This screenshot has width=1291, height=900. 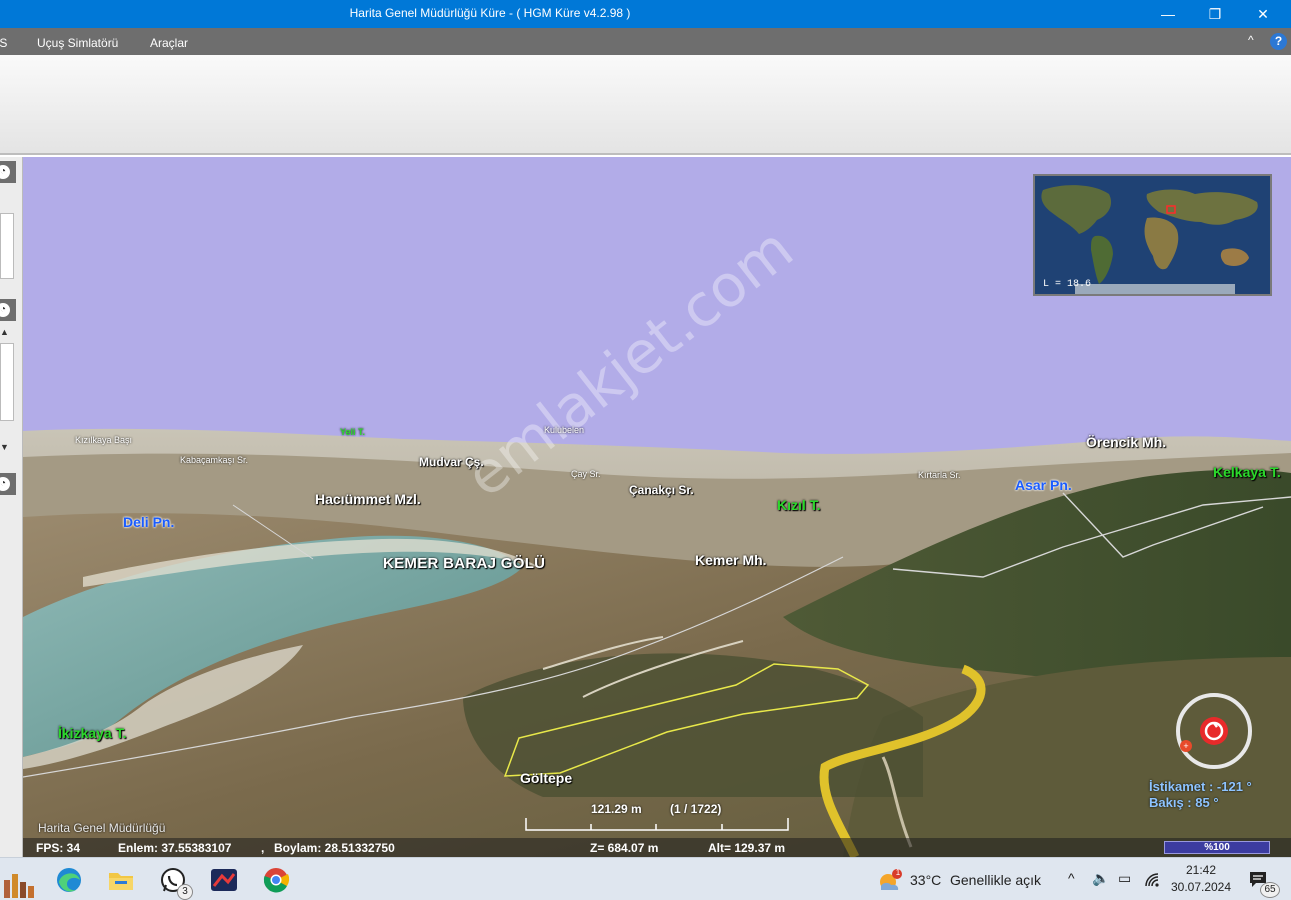 What do you see at coordinates (69, 880) in the screenshot?
I see `edge-icon` at bounding box center [69, 880].